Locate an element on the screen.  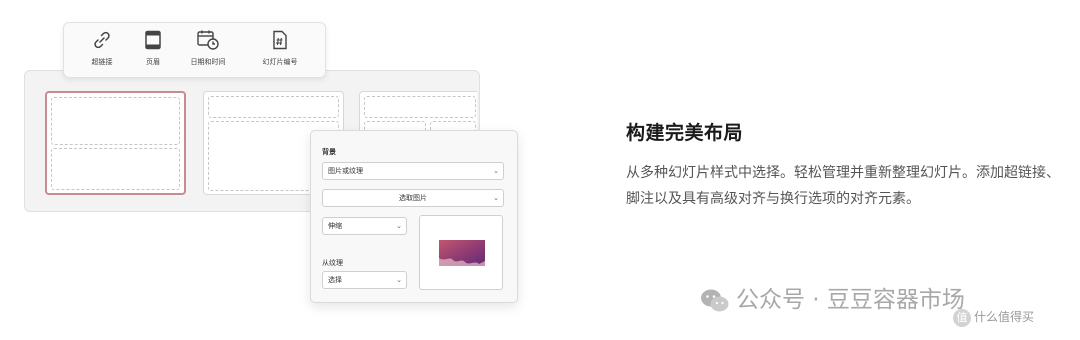
texture-label: 从纹理 is located at coordinates (332, 263).